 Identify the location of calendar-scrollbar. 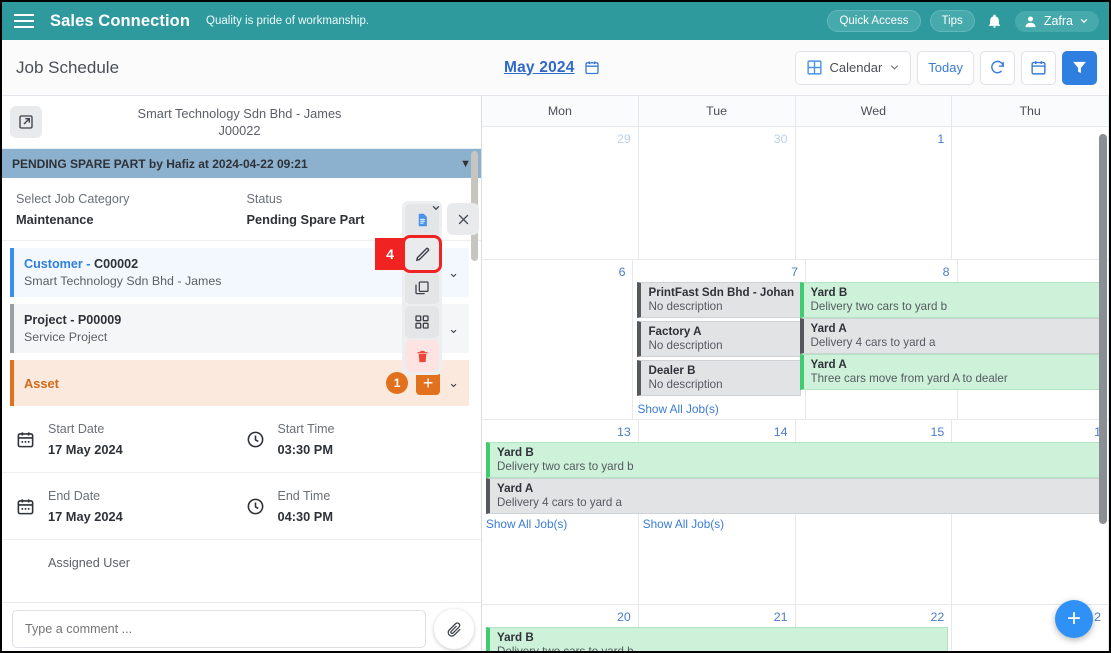
(1103, 329).